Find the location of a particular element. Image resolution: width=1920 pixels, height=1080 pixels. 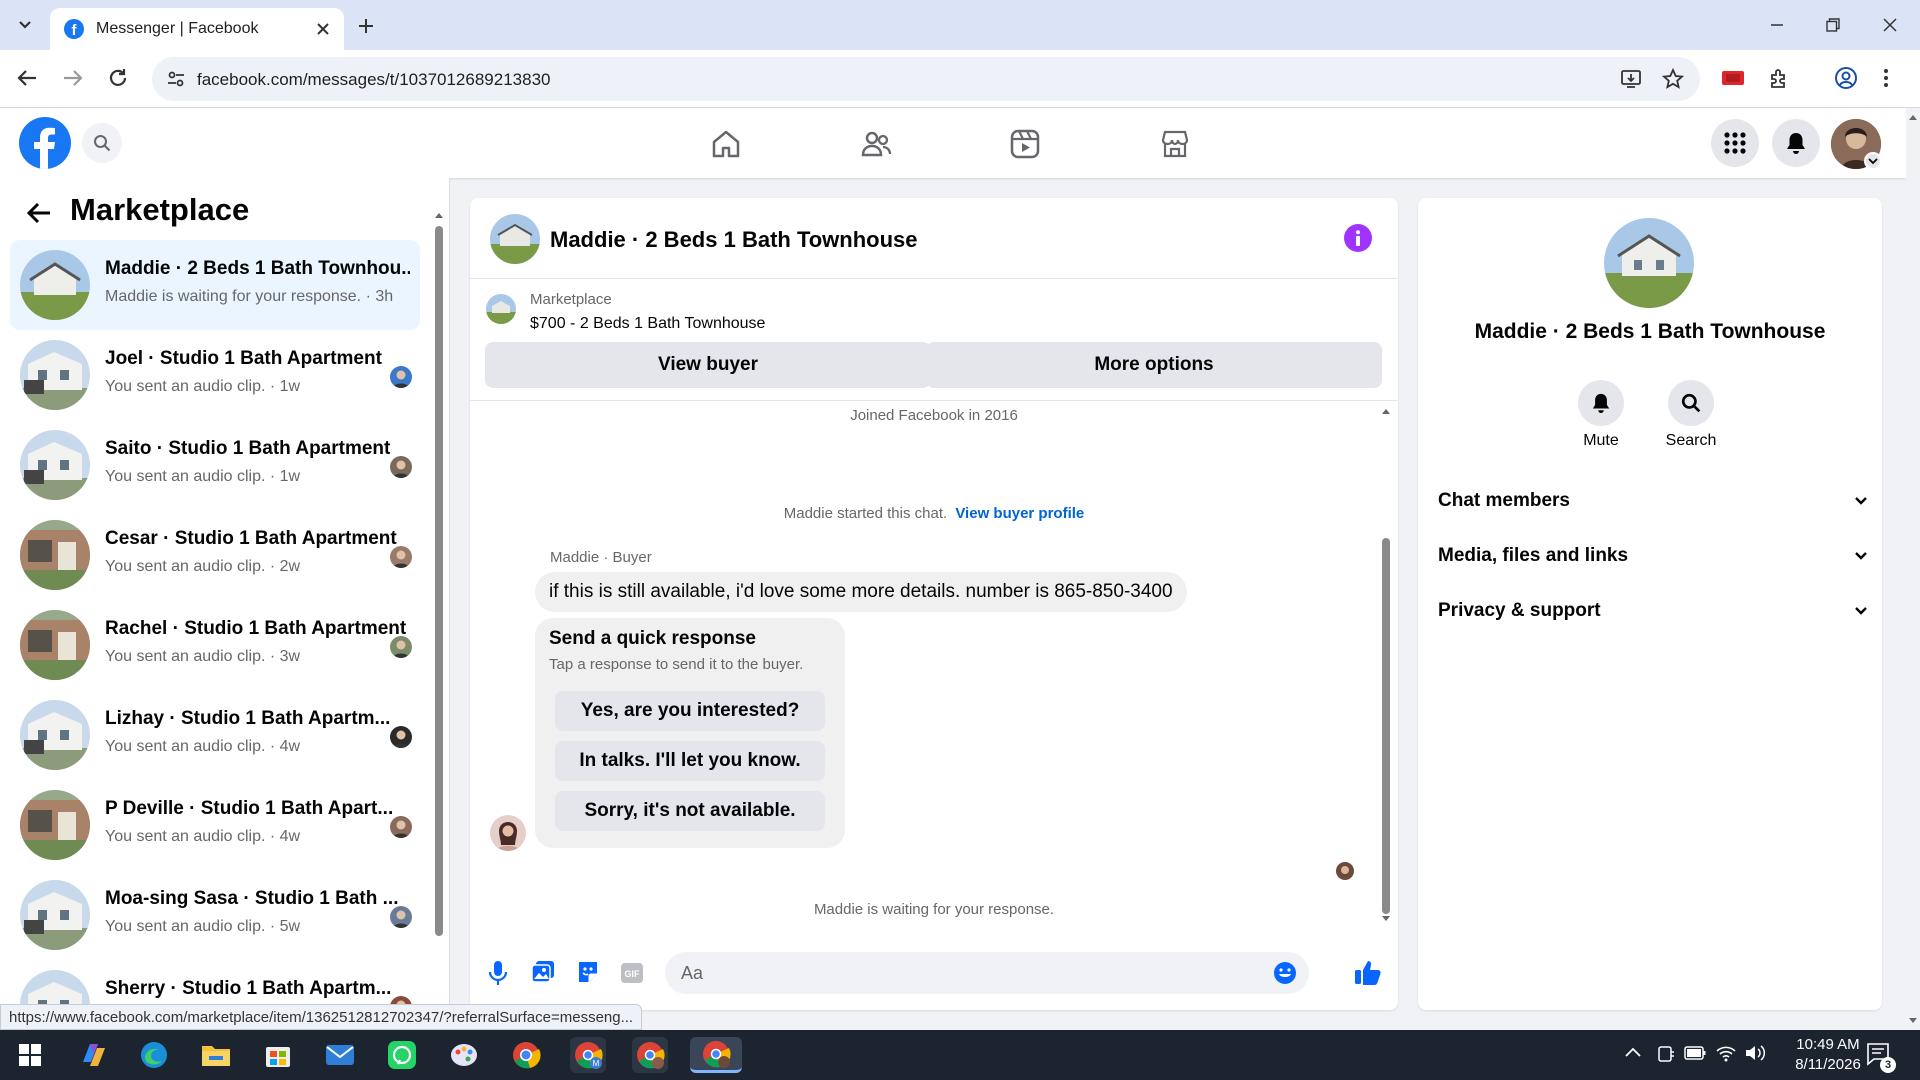

conversation-preview: You sent an audio clip. · 4w is located at coordinates (203, 746).